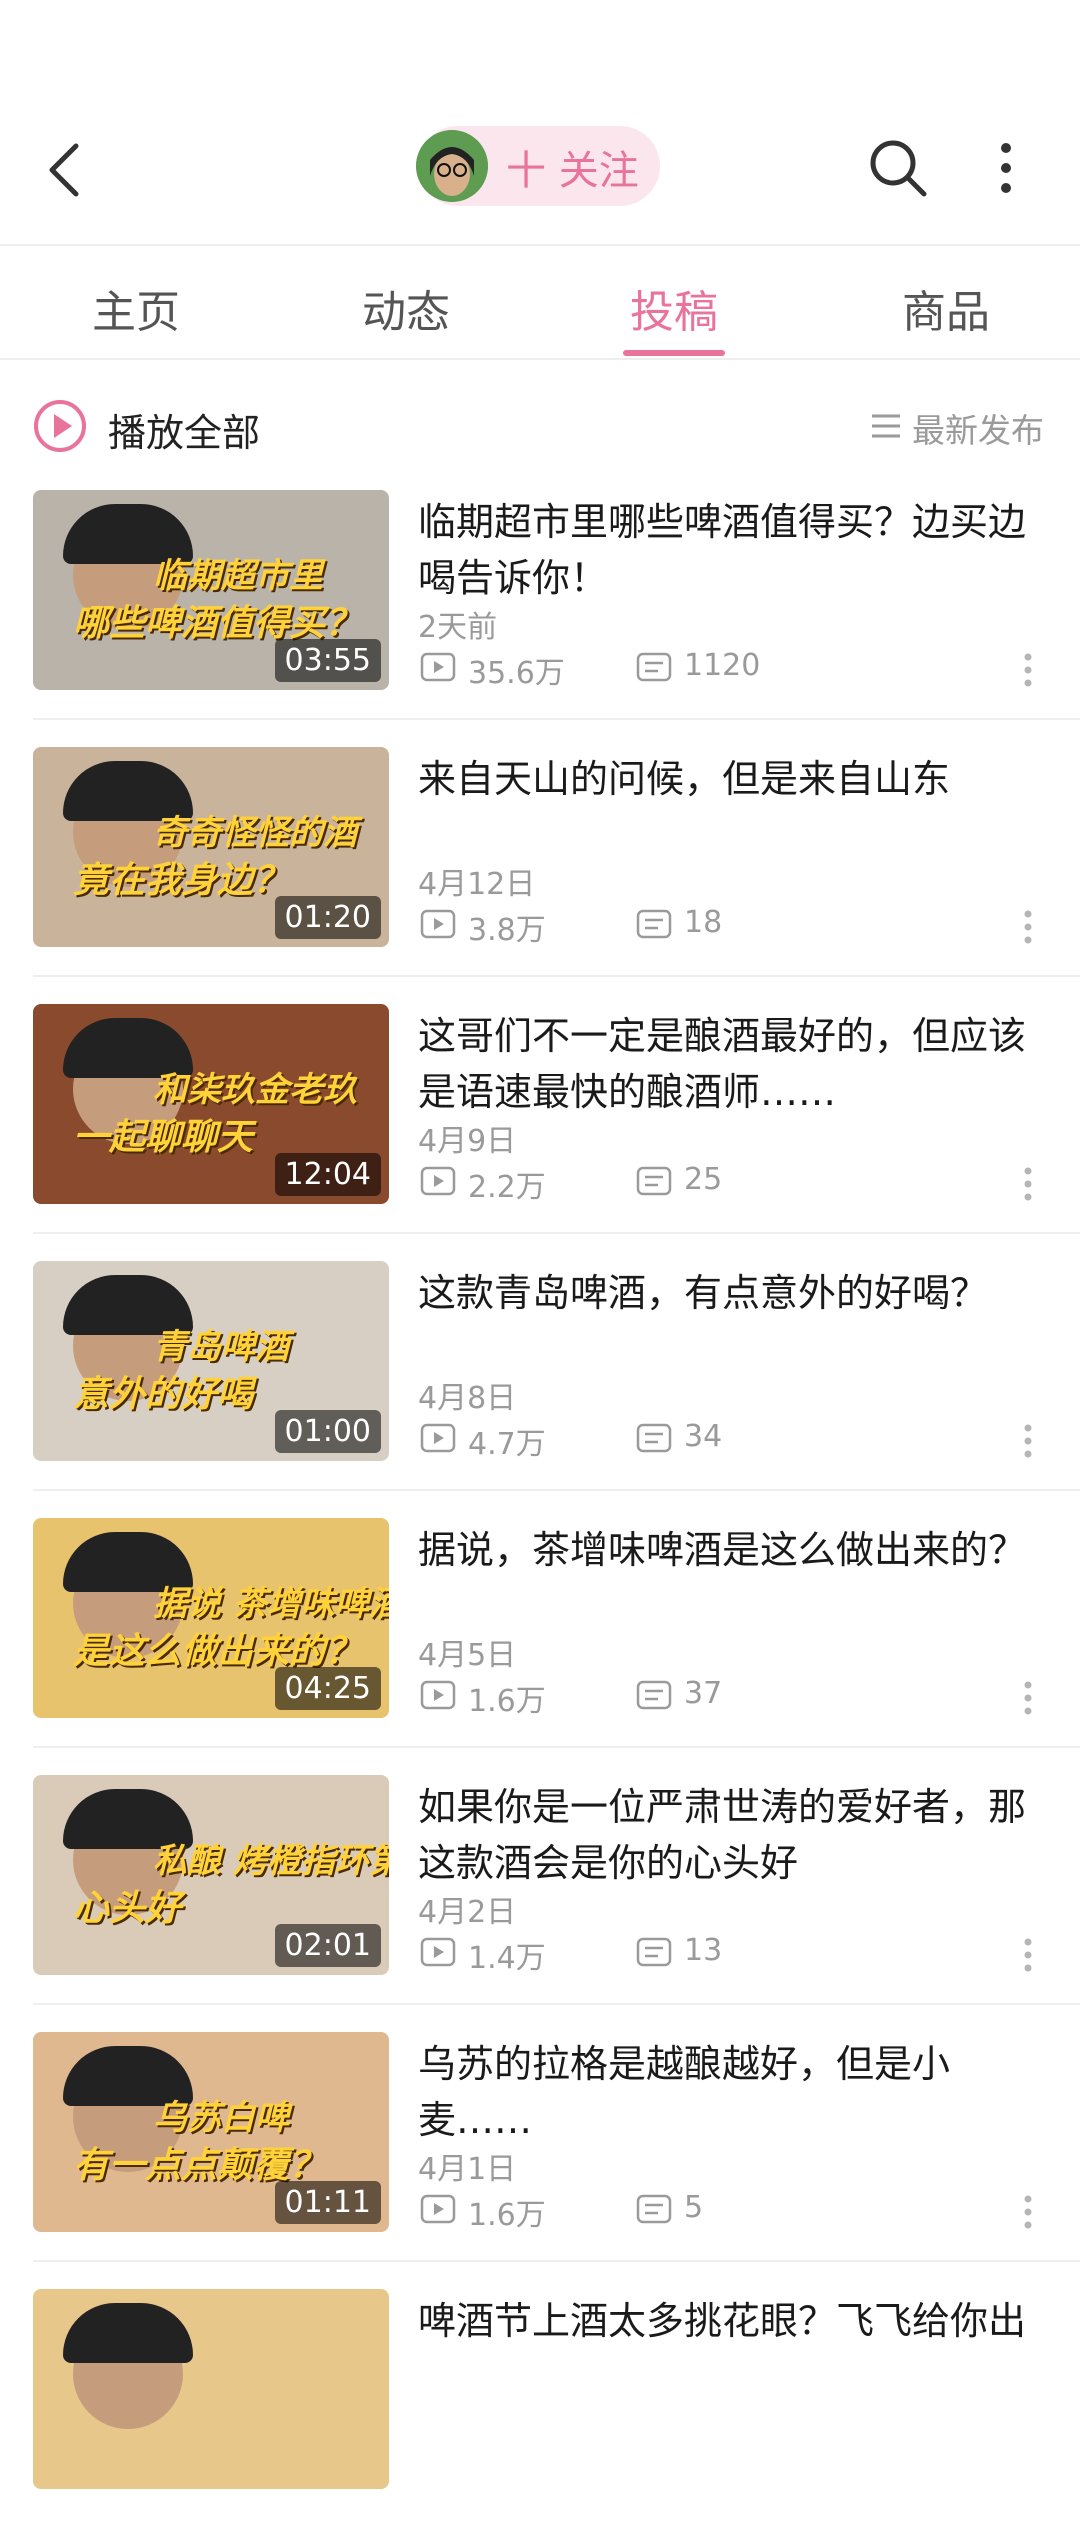 Image resolution: width=1080 pixels, height=2545 pixels. Describe the element at coordinates (722, 665) in the screenshot. I see `danmaku-count: 1120` at that location.